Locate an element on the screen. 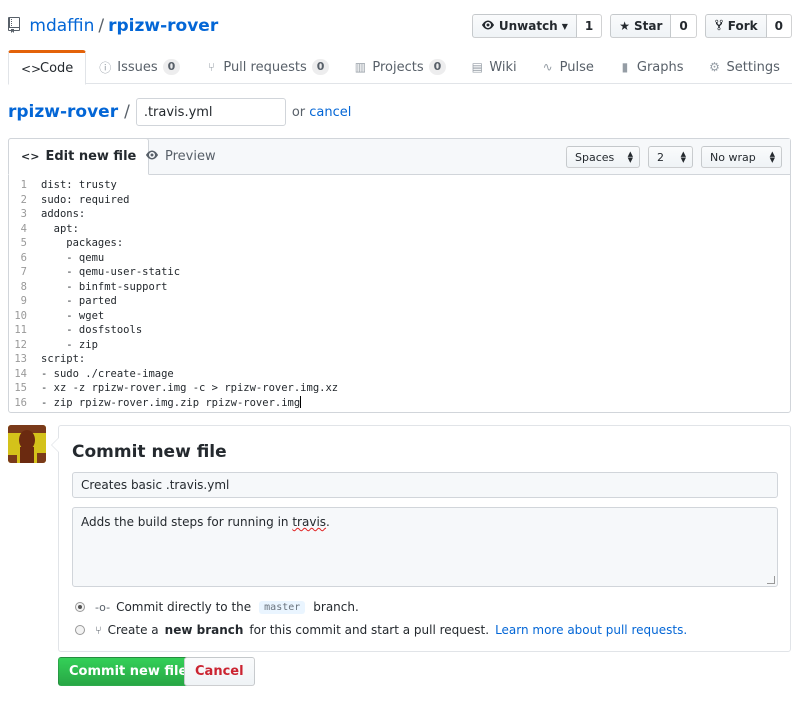 Image resolution: width=800 pixels, height=704 pixels. editor-options: Spaces ▲ ▼ 2 ▲ ▼ No wrap ▲ ▼ is located at coordinates (674, 157).